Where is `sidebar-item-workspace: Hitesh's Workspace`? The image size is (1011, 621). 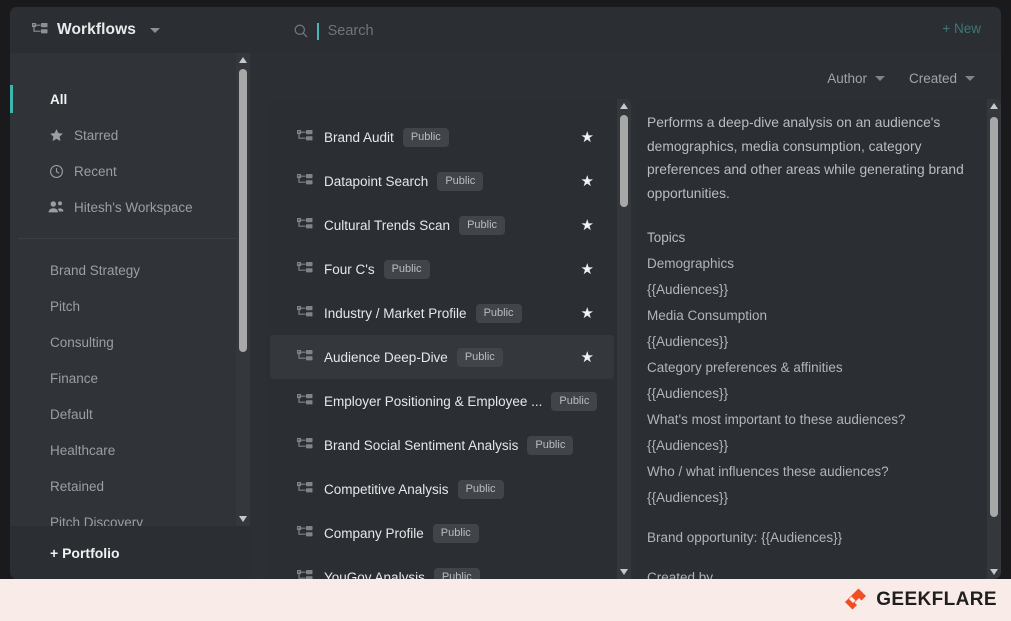
sidebar-item-workspace: Hitesh's Workspace is located at coordinates (130, 207).